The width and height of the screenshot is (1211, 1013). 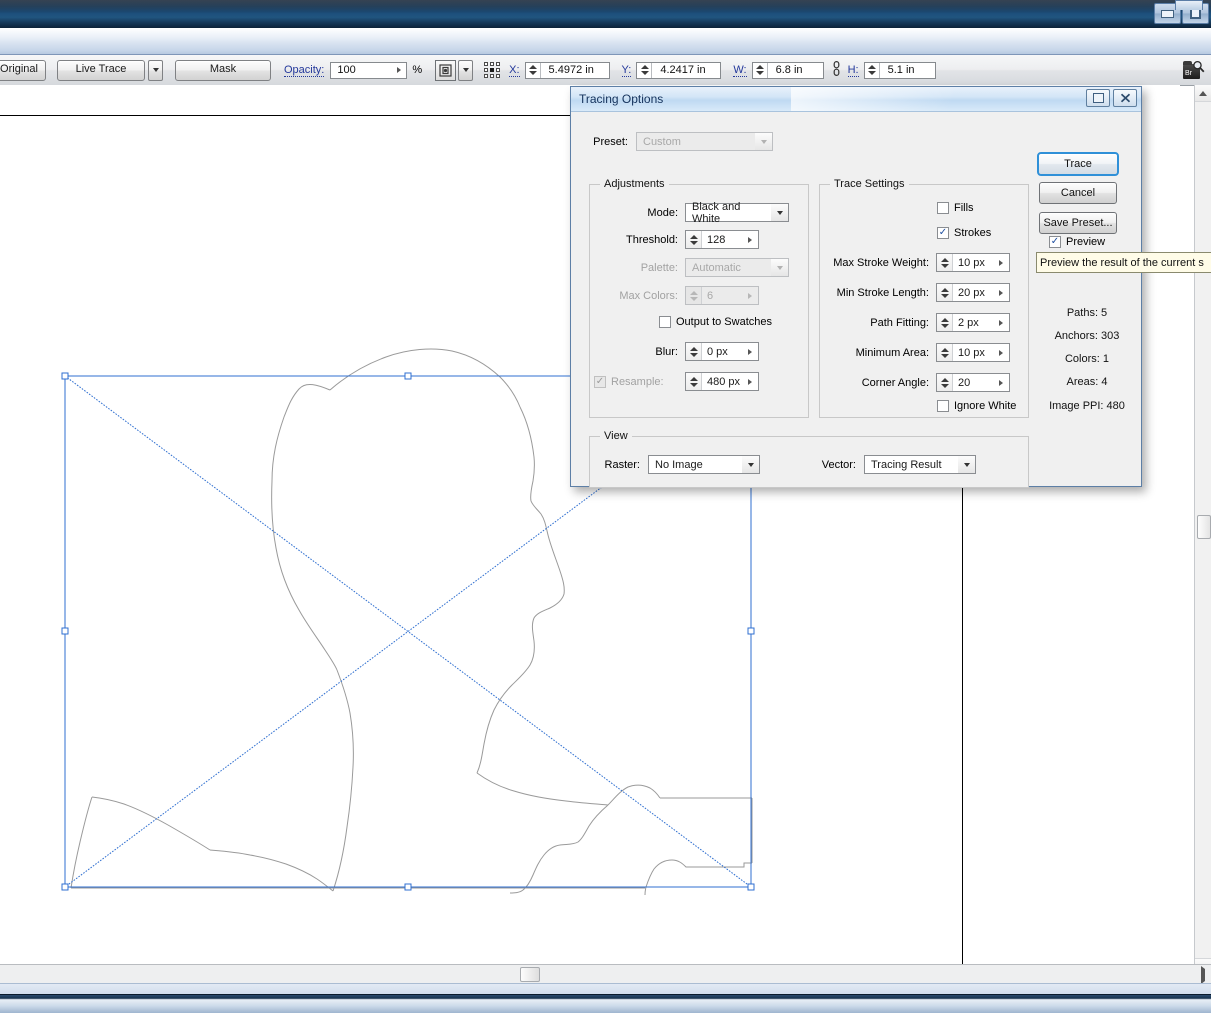 What do you see at coordinates (945, 322) in the screenshot?
I see `path-fitting-stepper` at bounding box center [945, 322].